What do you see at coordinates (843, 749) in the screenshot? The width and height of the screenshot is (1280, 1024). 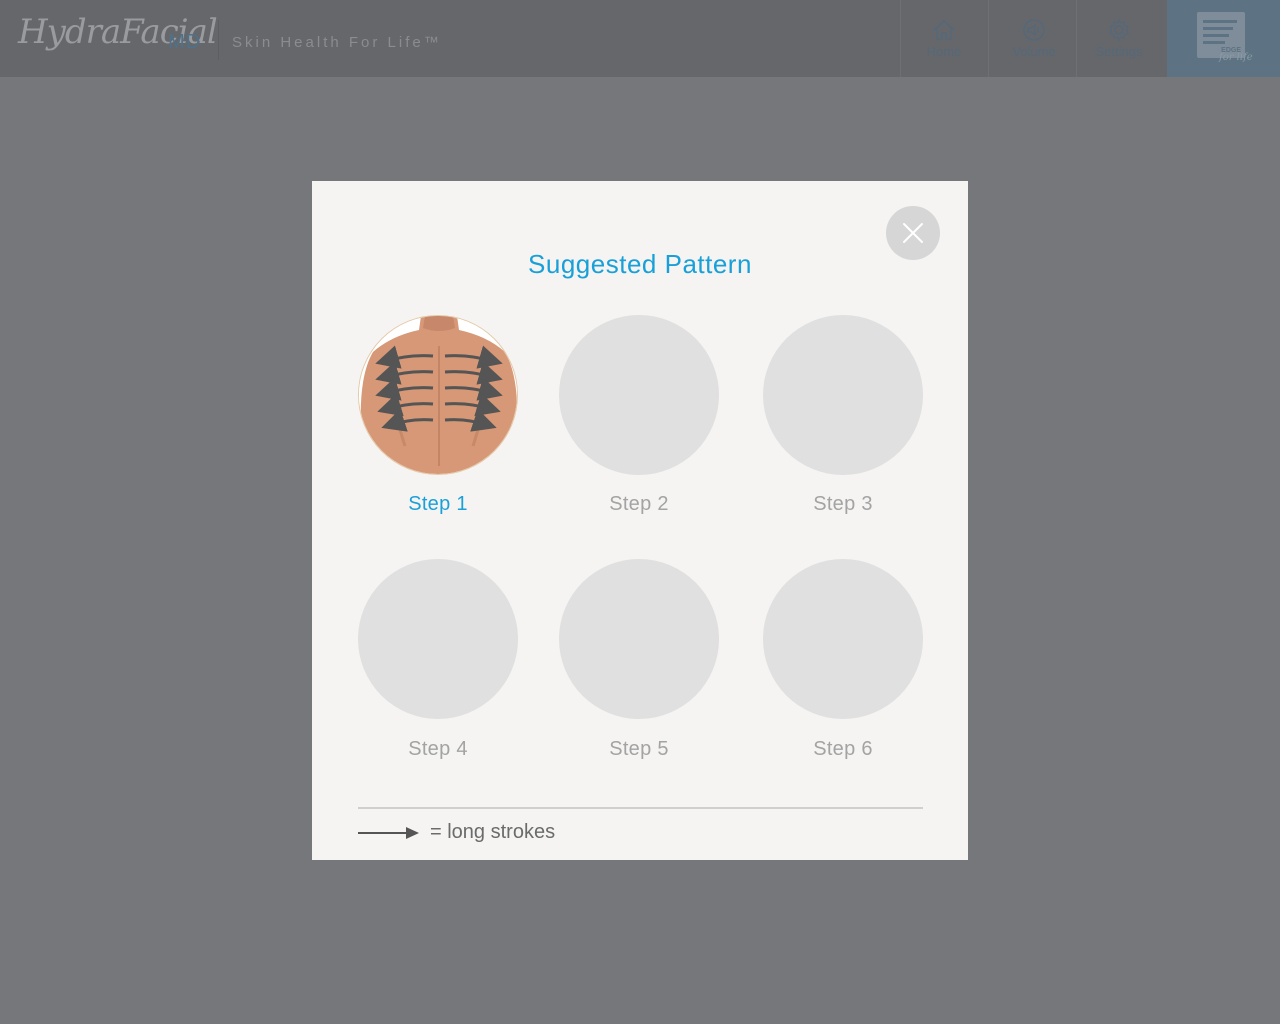 I see `step-6-label: Step 6` at bounding box center [843, 749].